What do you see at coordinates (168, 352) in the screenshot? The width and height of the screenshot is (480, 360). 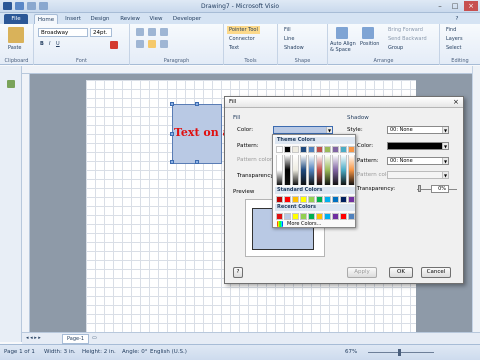 I see `status-language: English (U.S.)` at bounding box center [168, 352].